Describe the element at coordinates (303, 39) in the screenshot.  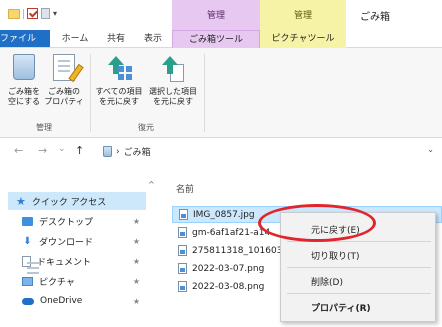
I see `tab-picture-tools: ピクチャツール` at that location.